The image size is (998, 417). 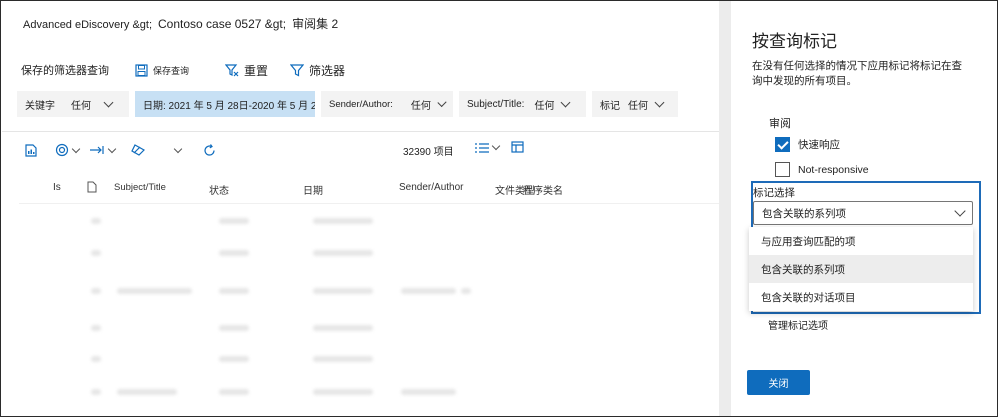 I want to click on save-query-label: 保存查询, so click(x=171, y=70).